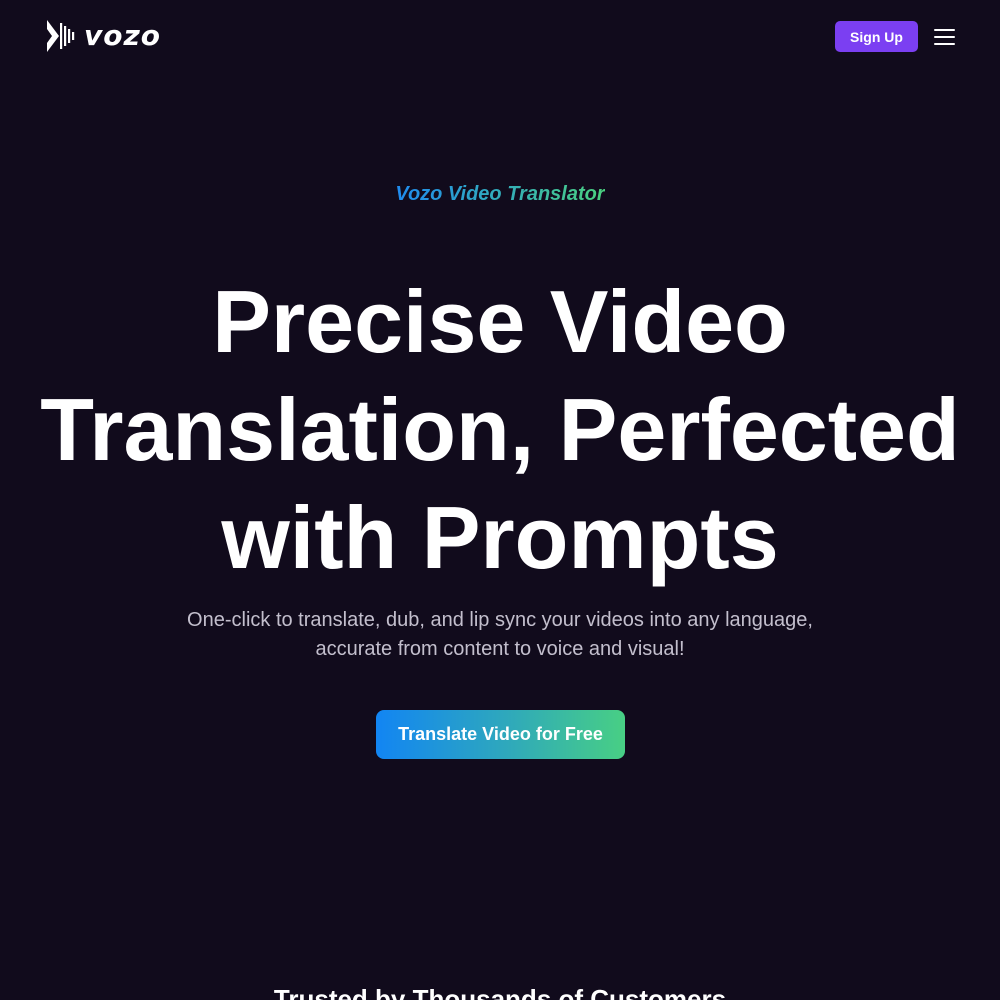 Image resolution: width=1000 pixels, height=1000 pixels. Describe the element at coordinates (500, 992) in the screenshot. I see `trusted-heading: Trusted by Thousands of Customers` at that location.